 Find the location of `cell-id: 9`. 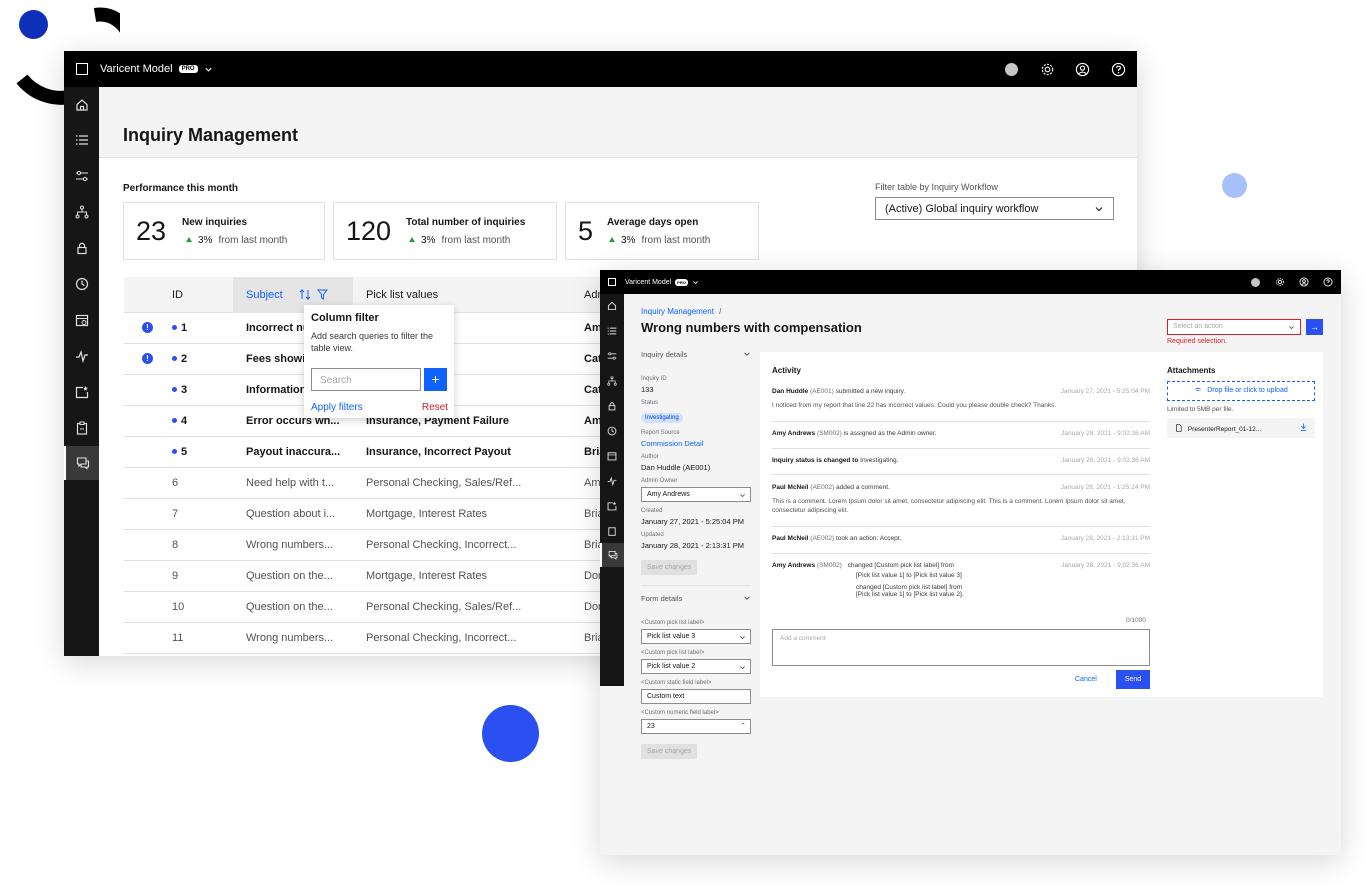

cell-id: 9 is located at coordinates (175, 576).